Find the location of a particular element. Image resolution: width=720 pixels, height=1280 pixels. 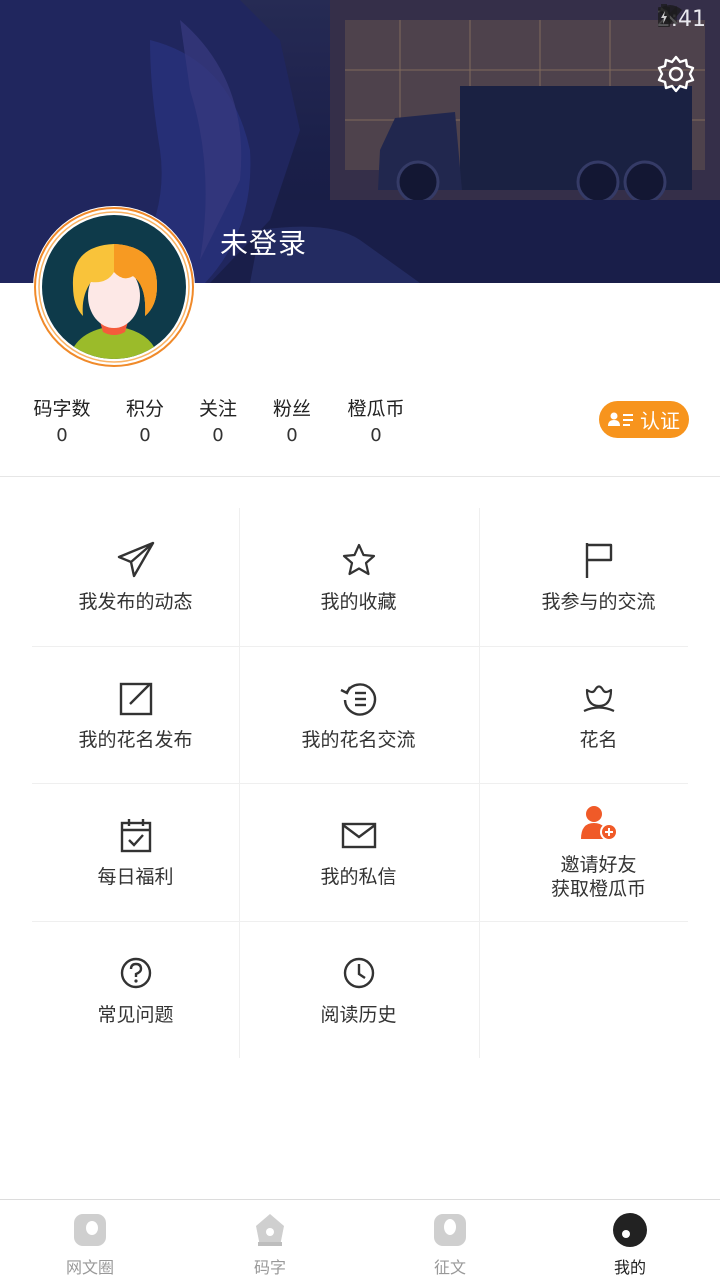

menu-label: 我的私信 is located at coordinates (358, 877).